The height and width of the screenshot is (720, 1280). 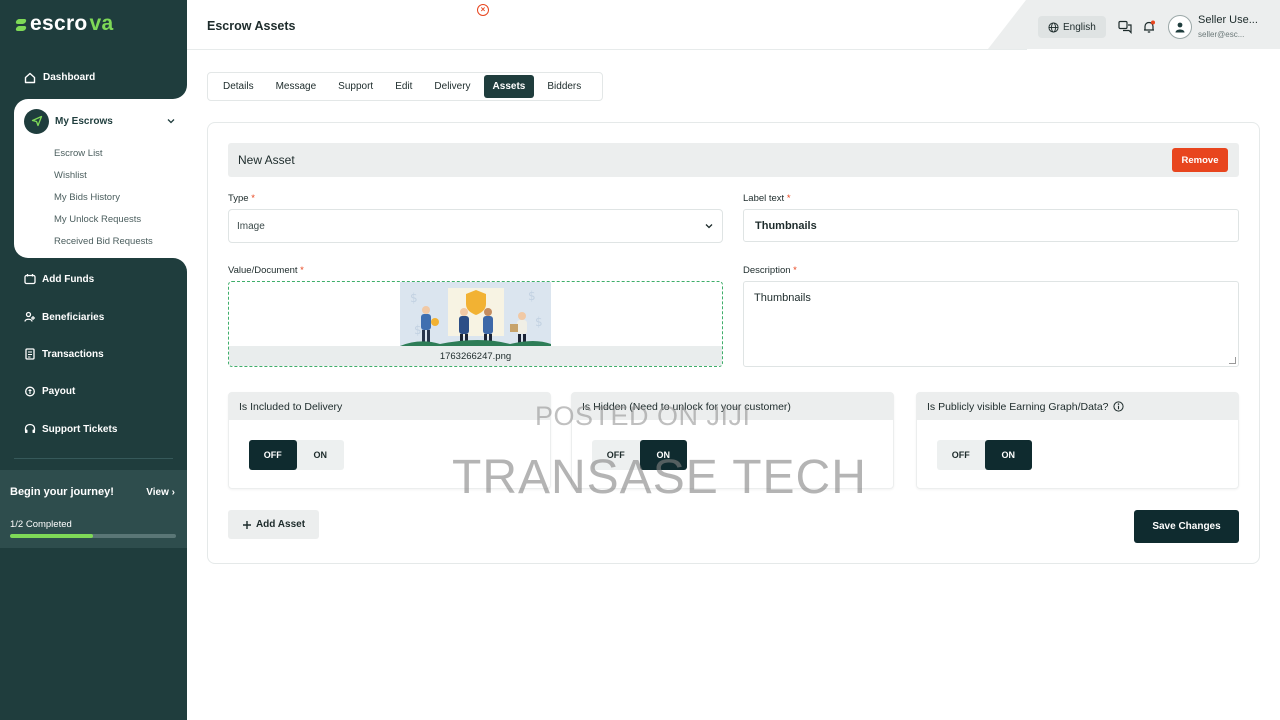 I want to click on sidebar-item-support-tickets: Support Tickets, so click(x=70, y=429).